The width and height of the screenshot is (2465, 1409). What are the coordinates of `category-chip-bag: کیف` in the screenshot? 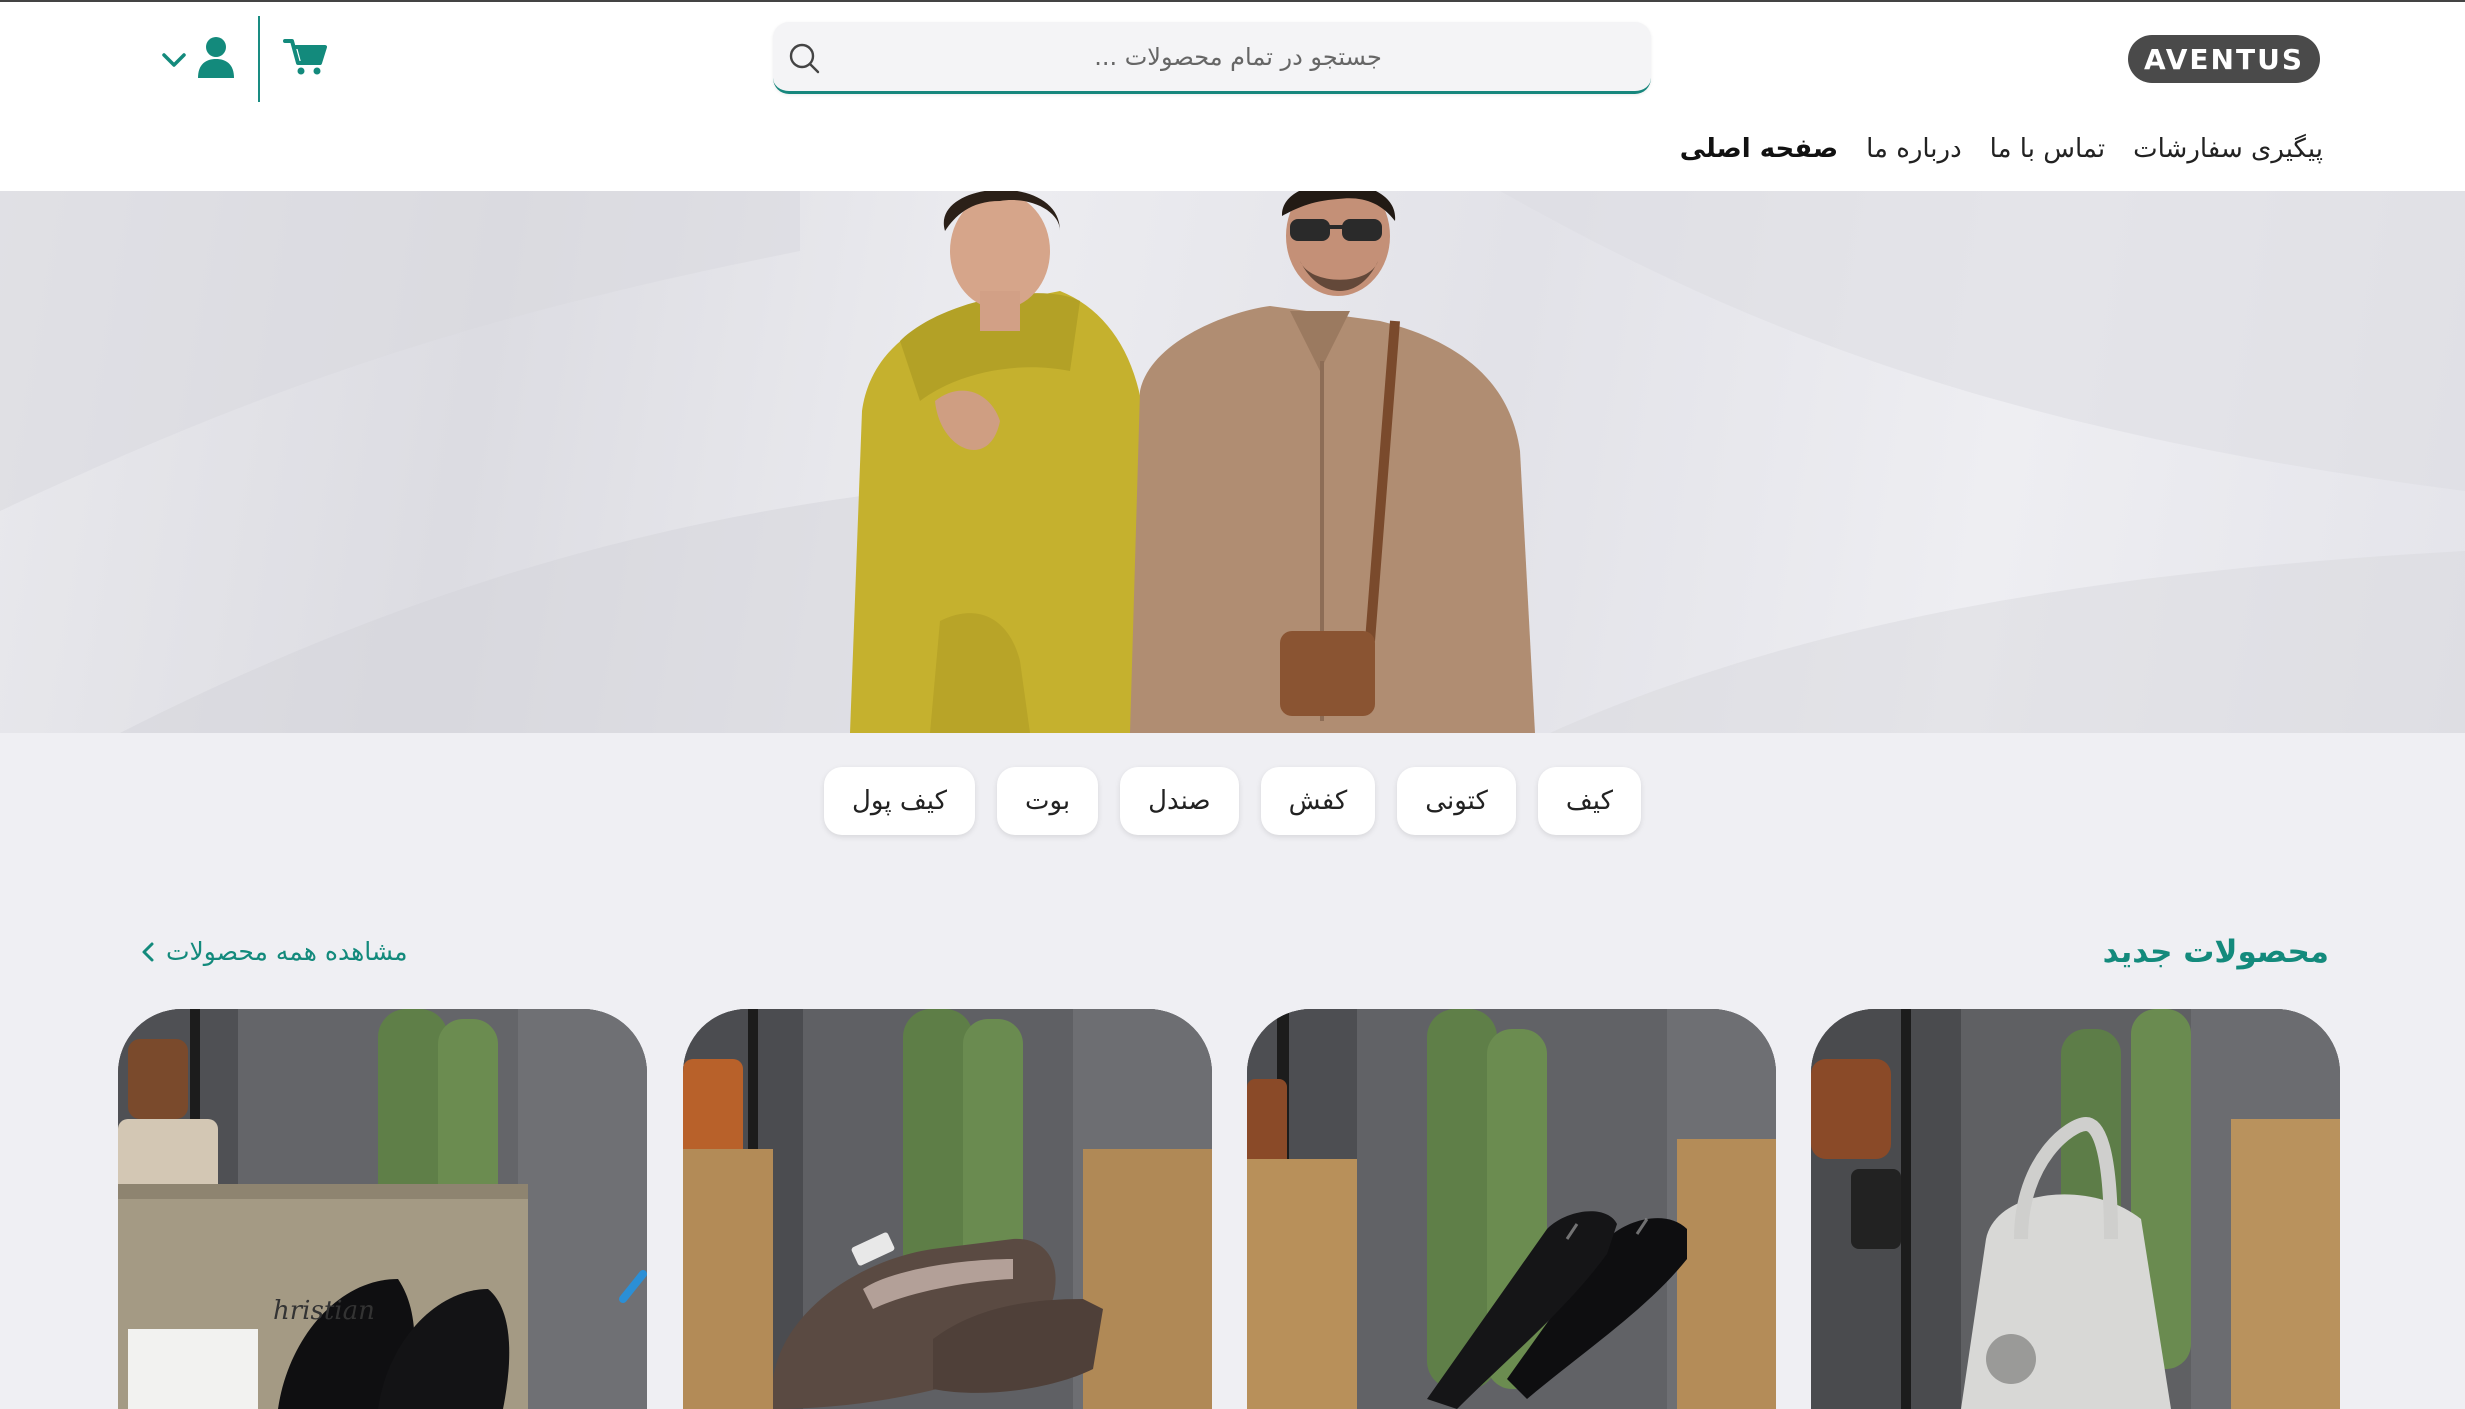 It's located at (1589, 801).